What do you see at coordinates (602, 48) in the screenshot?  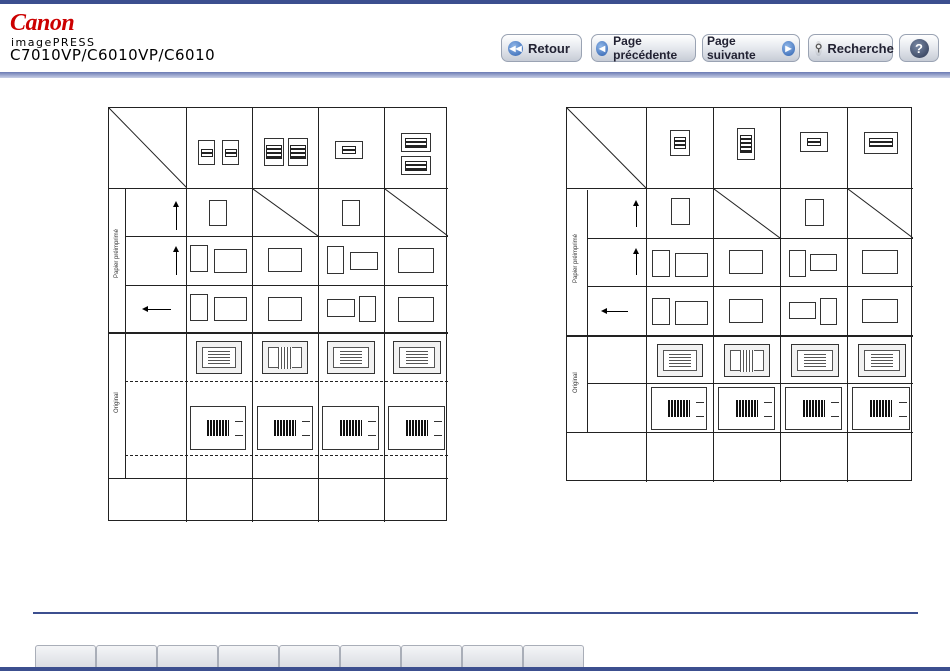 I see `arrow-left-icon: ◀` at bounding box center [602, 48].